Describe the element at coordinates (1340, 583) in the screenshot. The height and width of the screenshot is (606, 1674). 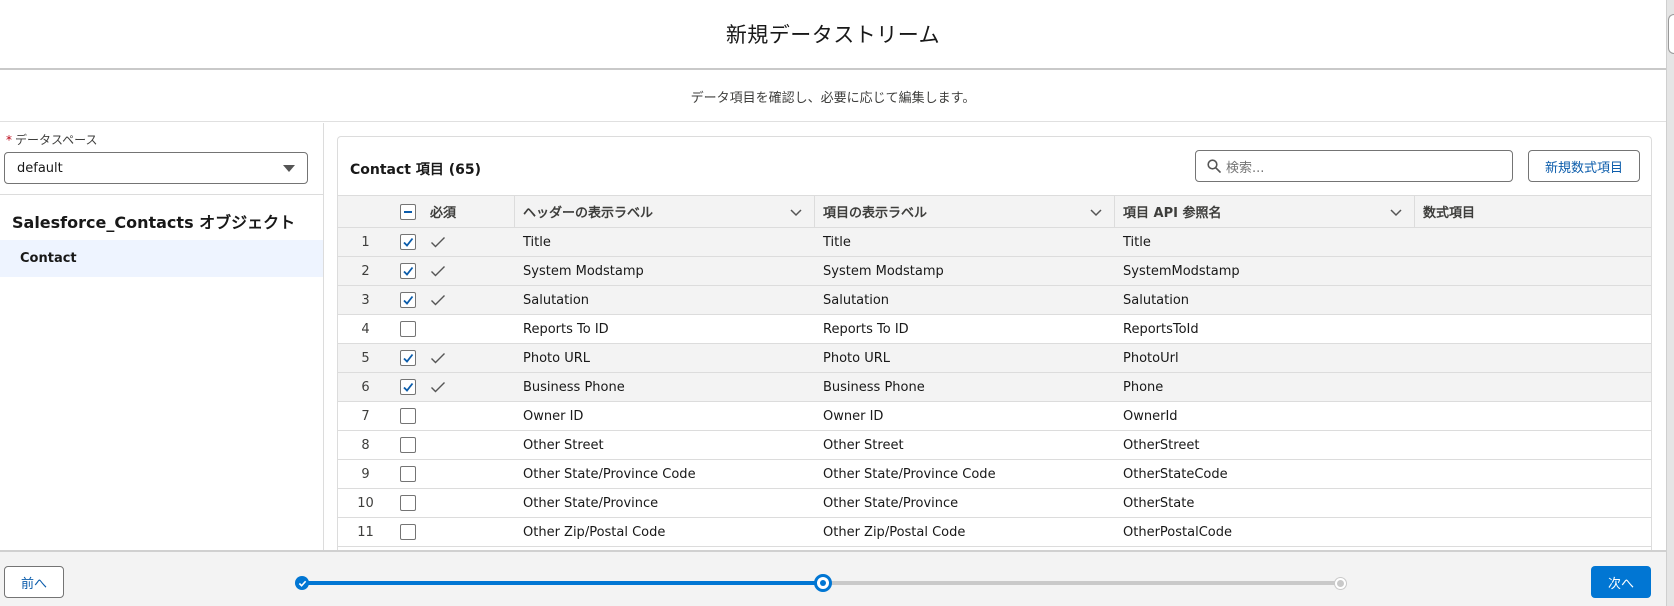
I see `step-pending-icon` at that location.